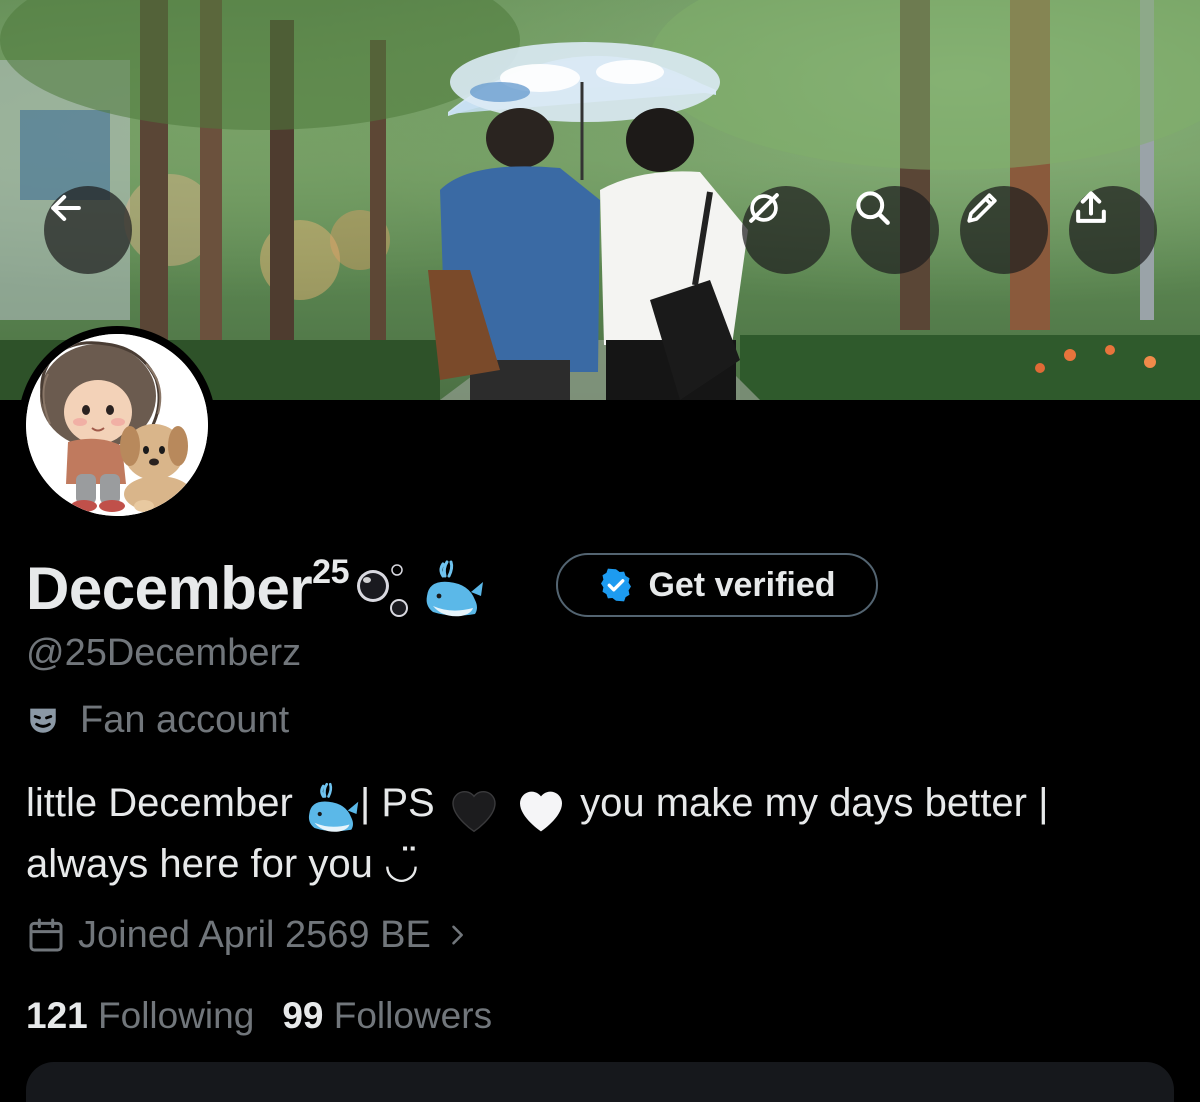 The image size is (1200, 1102). Describe the element at coordinates (474, 805) in the screenshot. I see `black-heart-emoji` at that location.